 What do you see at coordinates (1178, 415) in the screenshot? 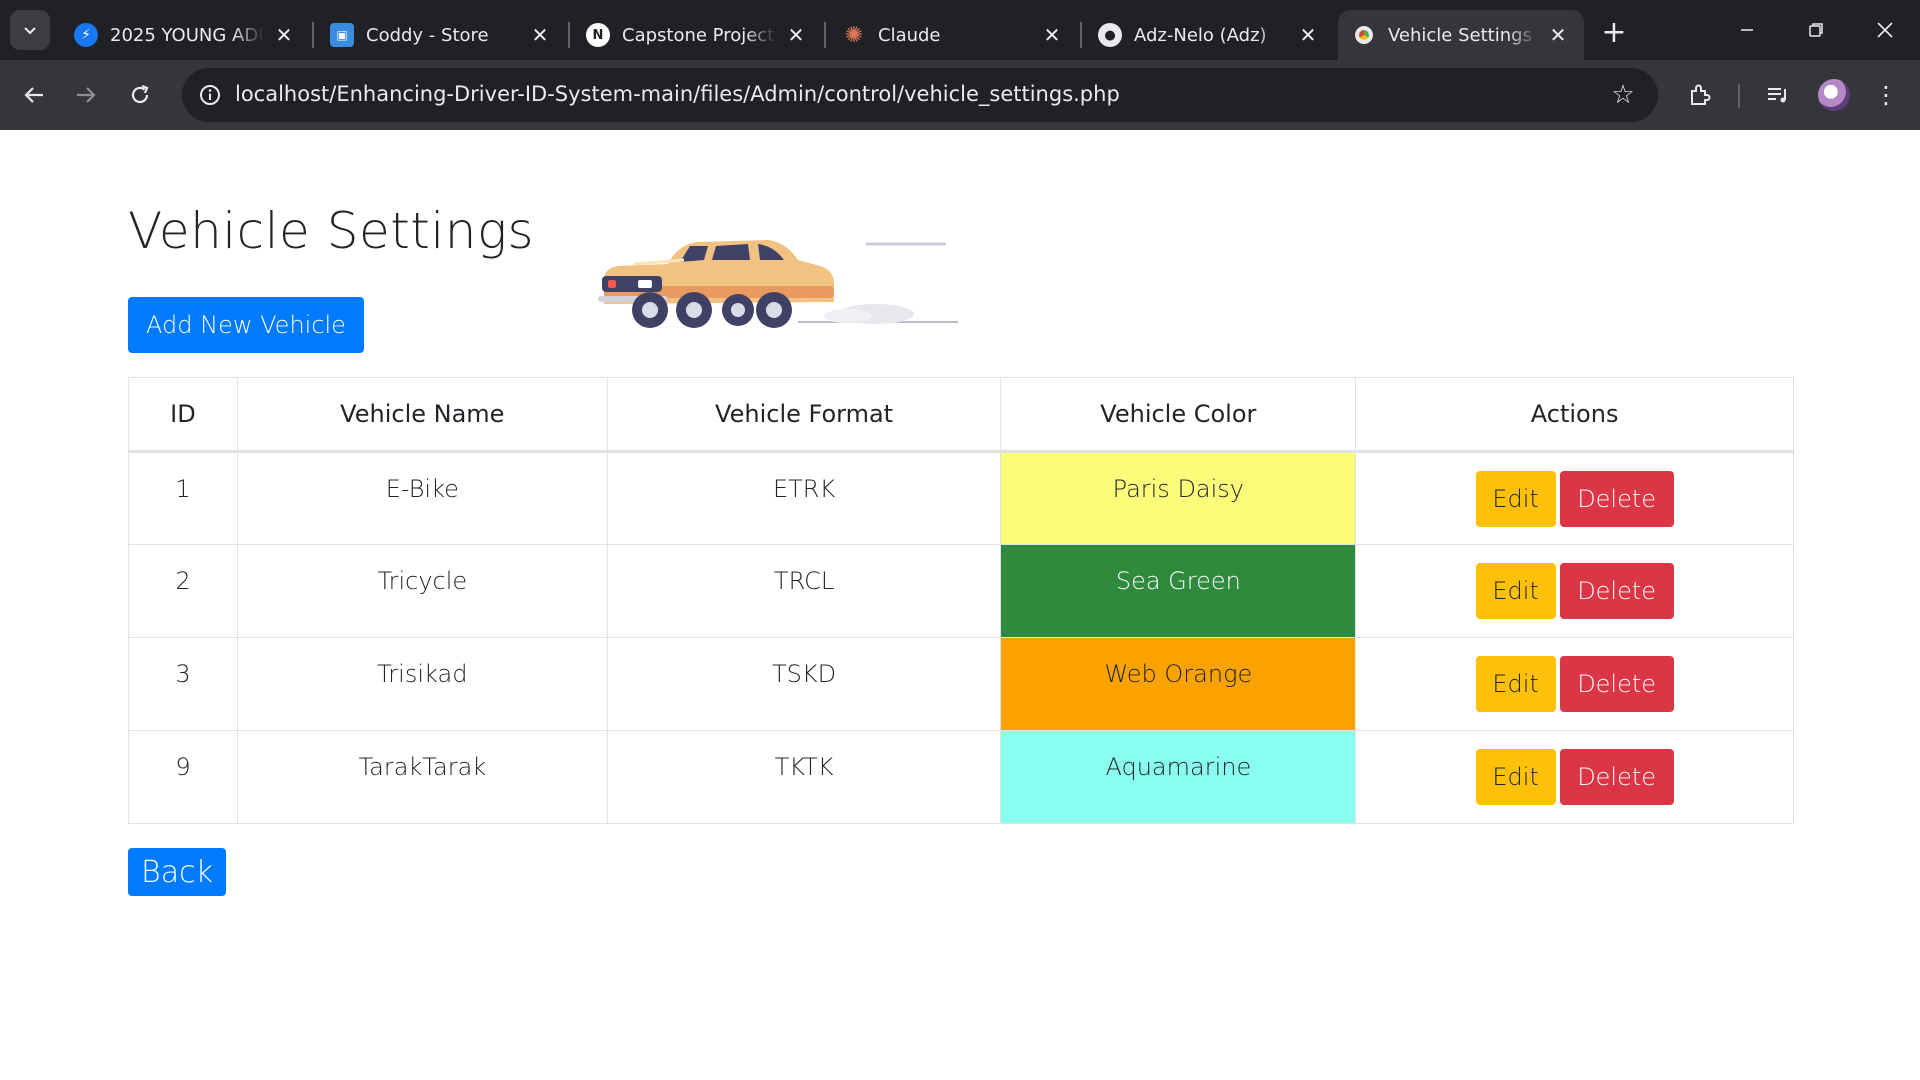
I see `header-vehicle-color: Vehicle Color` at bounding box center [1178, 415].